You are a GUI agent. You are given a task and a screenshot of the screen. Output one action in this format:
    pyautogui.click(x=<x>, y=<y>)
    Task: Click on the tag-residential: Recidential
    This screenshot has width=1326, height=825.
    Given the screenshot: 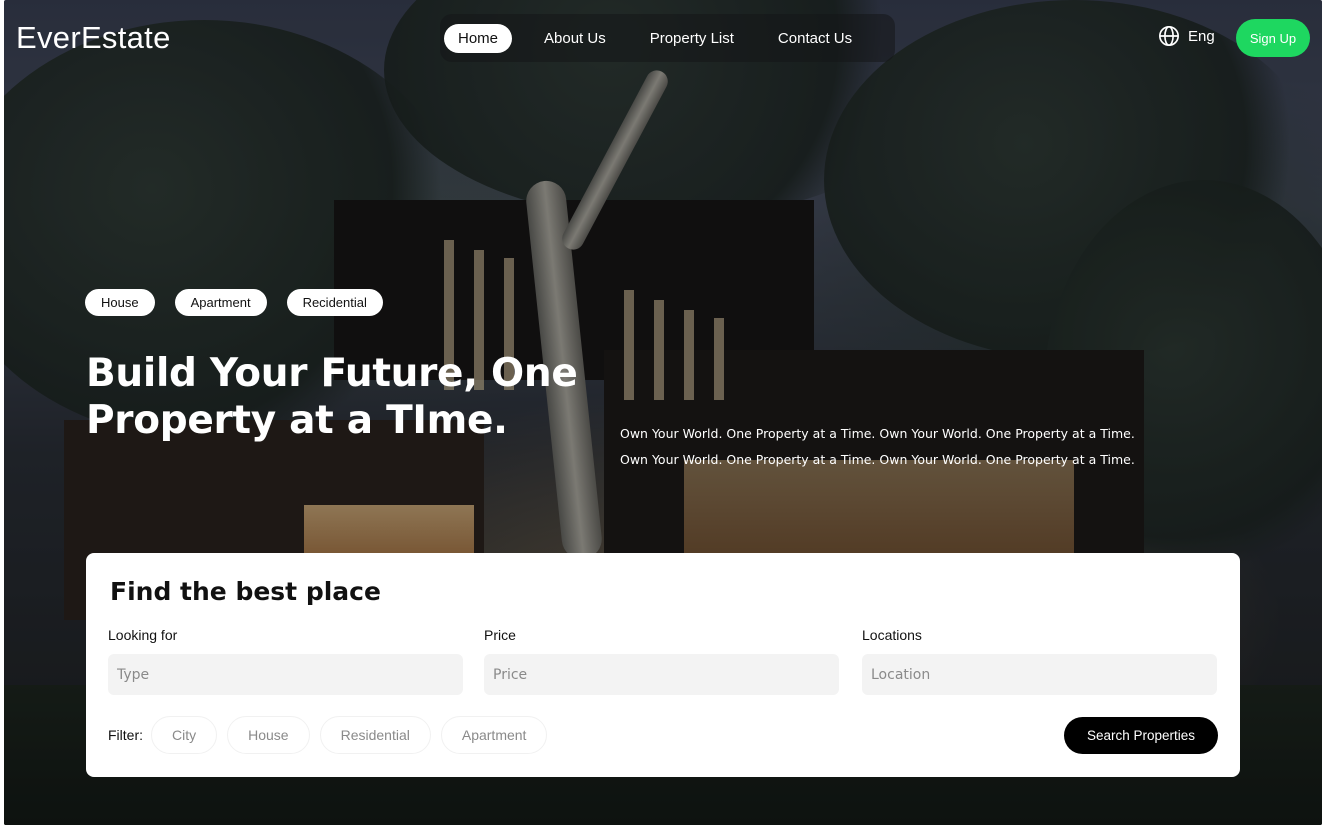 What is the action you would take?
    pyautogui.click(x=334, y=302)
    